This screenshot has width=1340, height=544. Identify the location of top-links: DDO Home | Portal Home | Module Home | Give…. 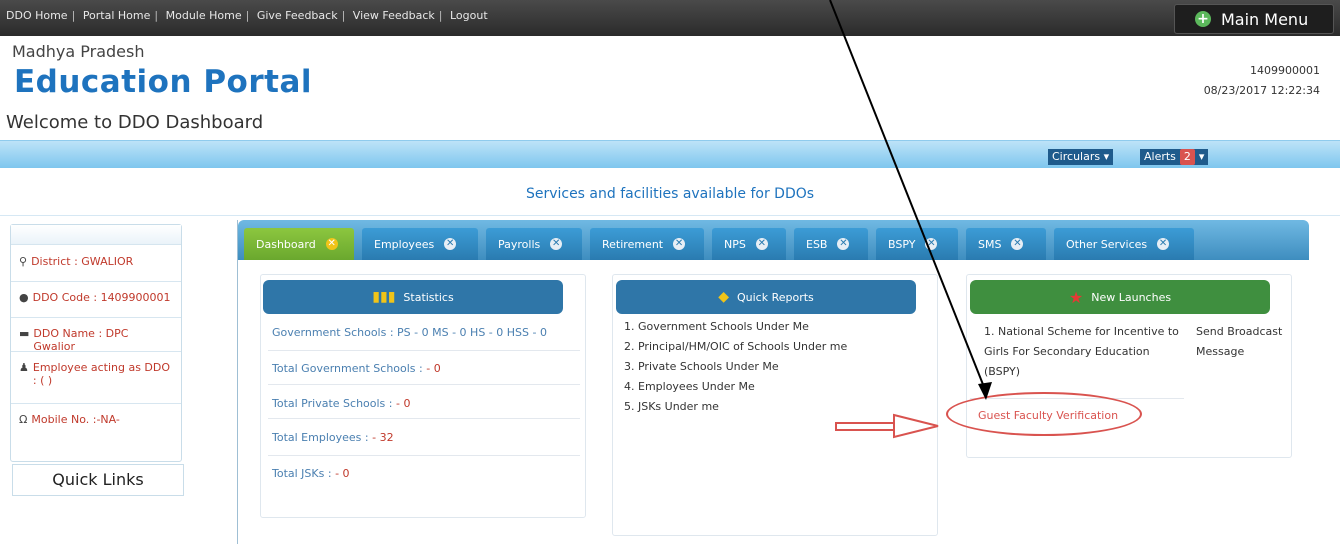
(247, 15).